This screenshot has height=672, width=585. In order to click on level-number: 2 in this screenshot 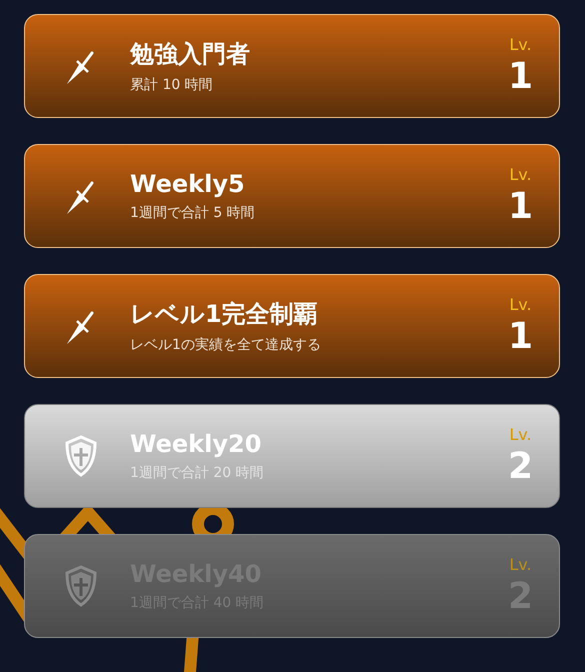, I will do `click(520, 466)`.